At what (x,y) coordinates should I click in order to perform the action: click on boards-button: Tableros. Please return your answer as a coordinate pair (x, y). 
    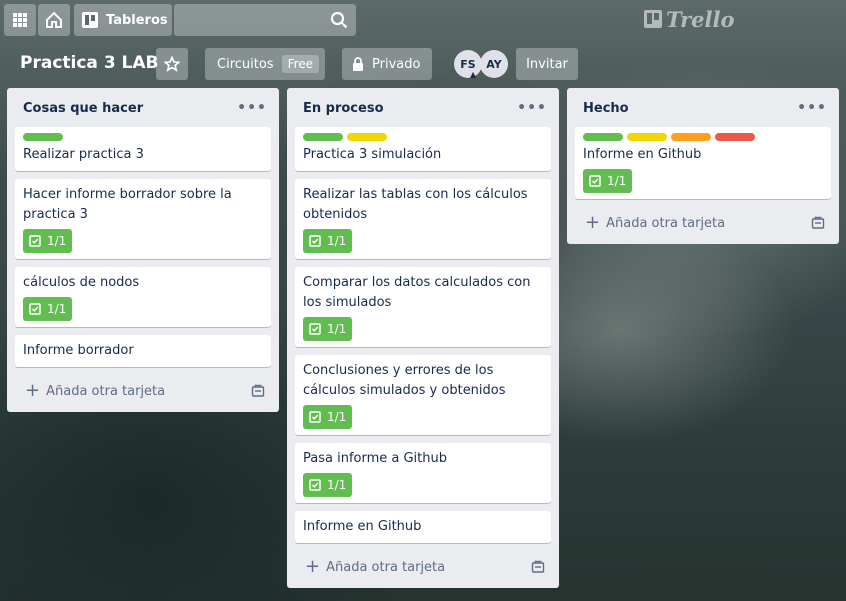
    Looking at the image, I should click on (123, 20).